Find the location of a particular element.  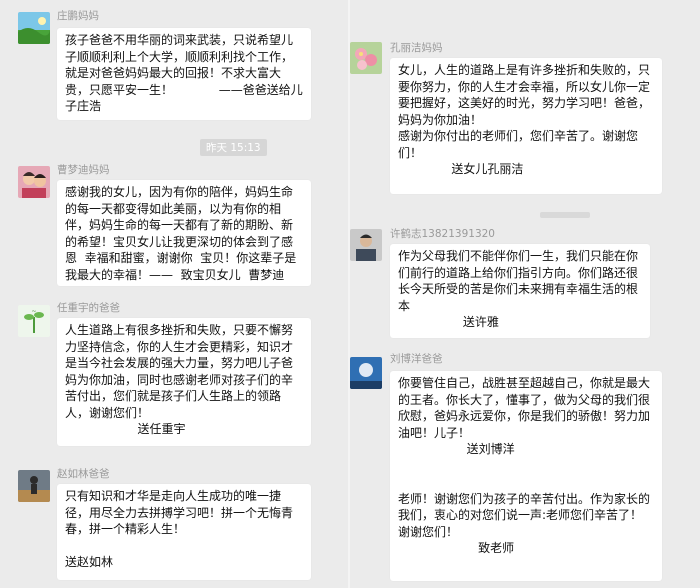

landscape-avatar-icon is located at coordinates (34, 28).